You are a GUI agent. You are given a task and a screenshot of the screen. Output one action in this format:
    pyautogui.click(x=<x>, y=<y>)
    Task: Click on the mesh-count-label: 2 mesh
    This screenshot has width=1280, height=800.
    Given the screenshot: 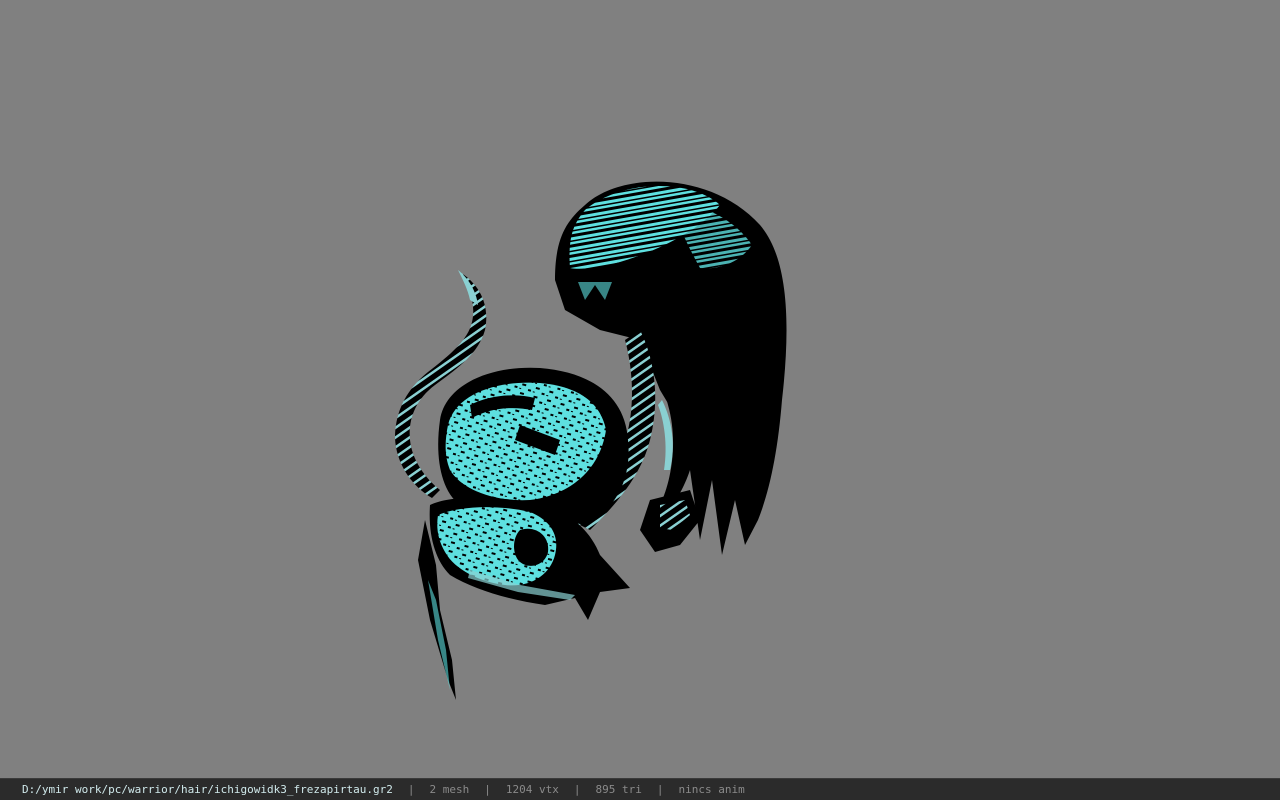 What is the action you would take?
    pyautogui.click(x=449, y=789)
    